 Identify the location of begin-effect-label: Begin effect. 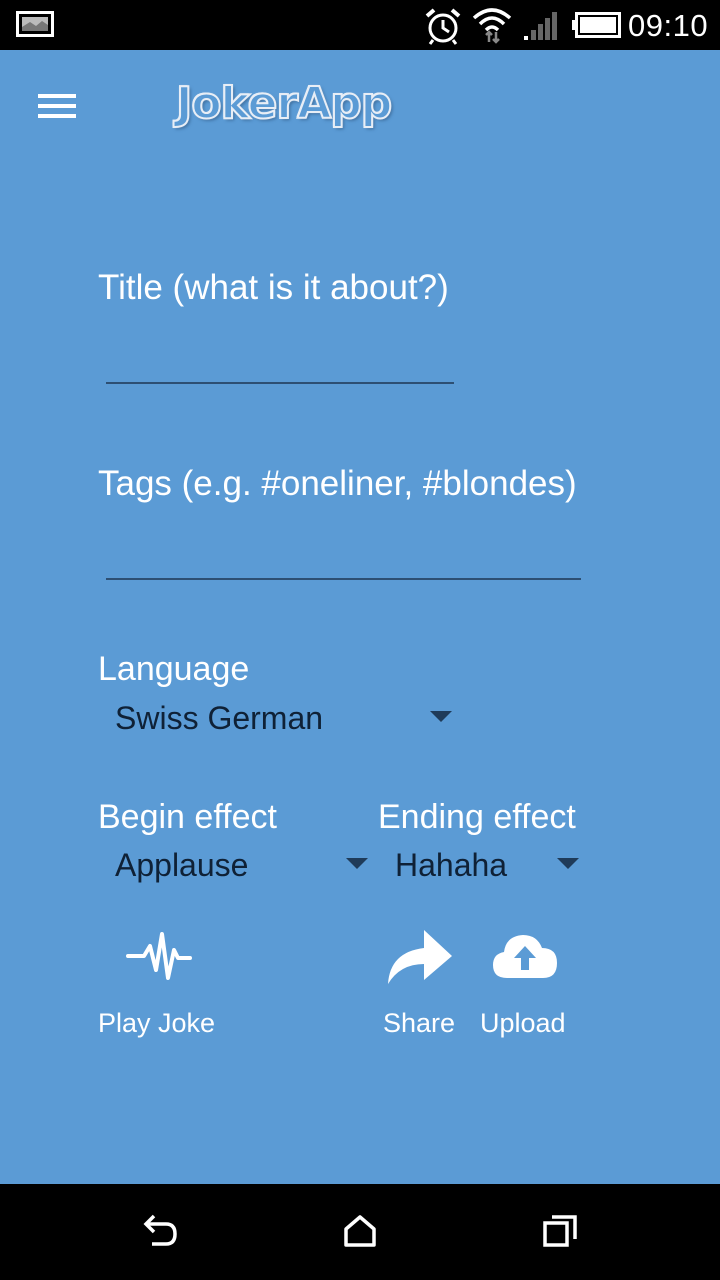
(187, 817).